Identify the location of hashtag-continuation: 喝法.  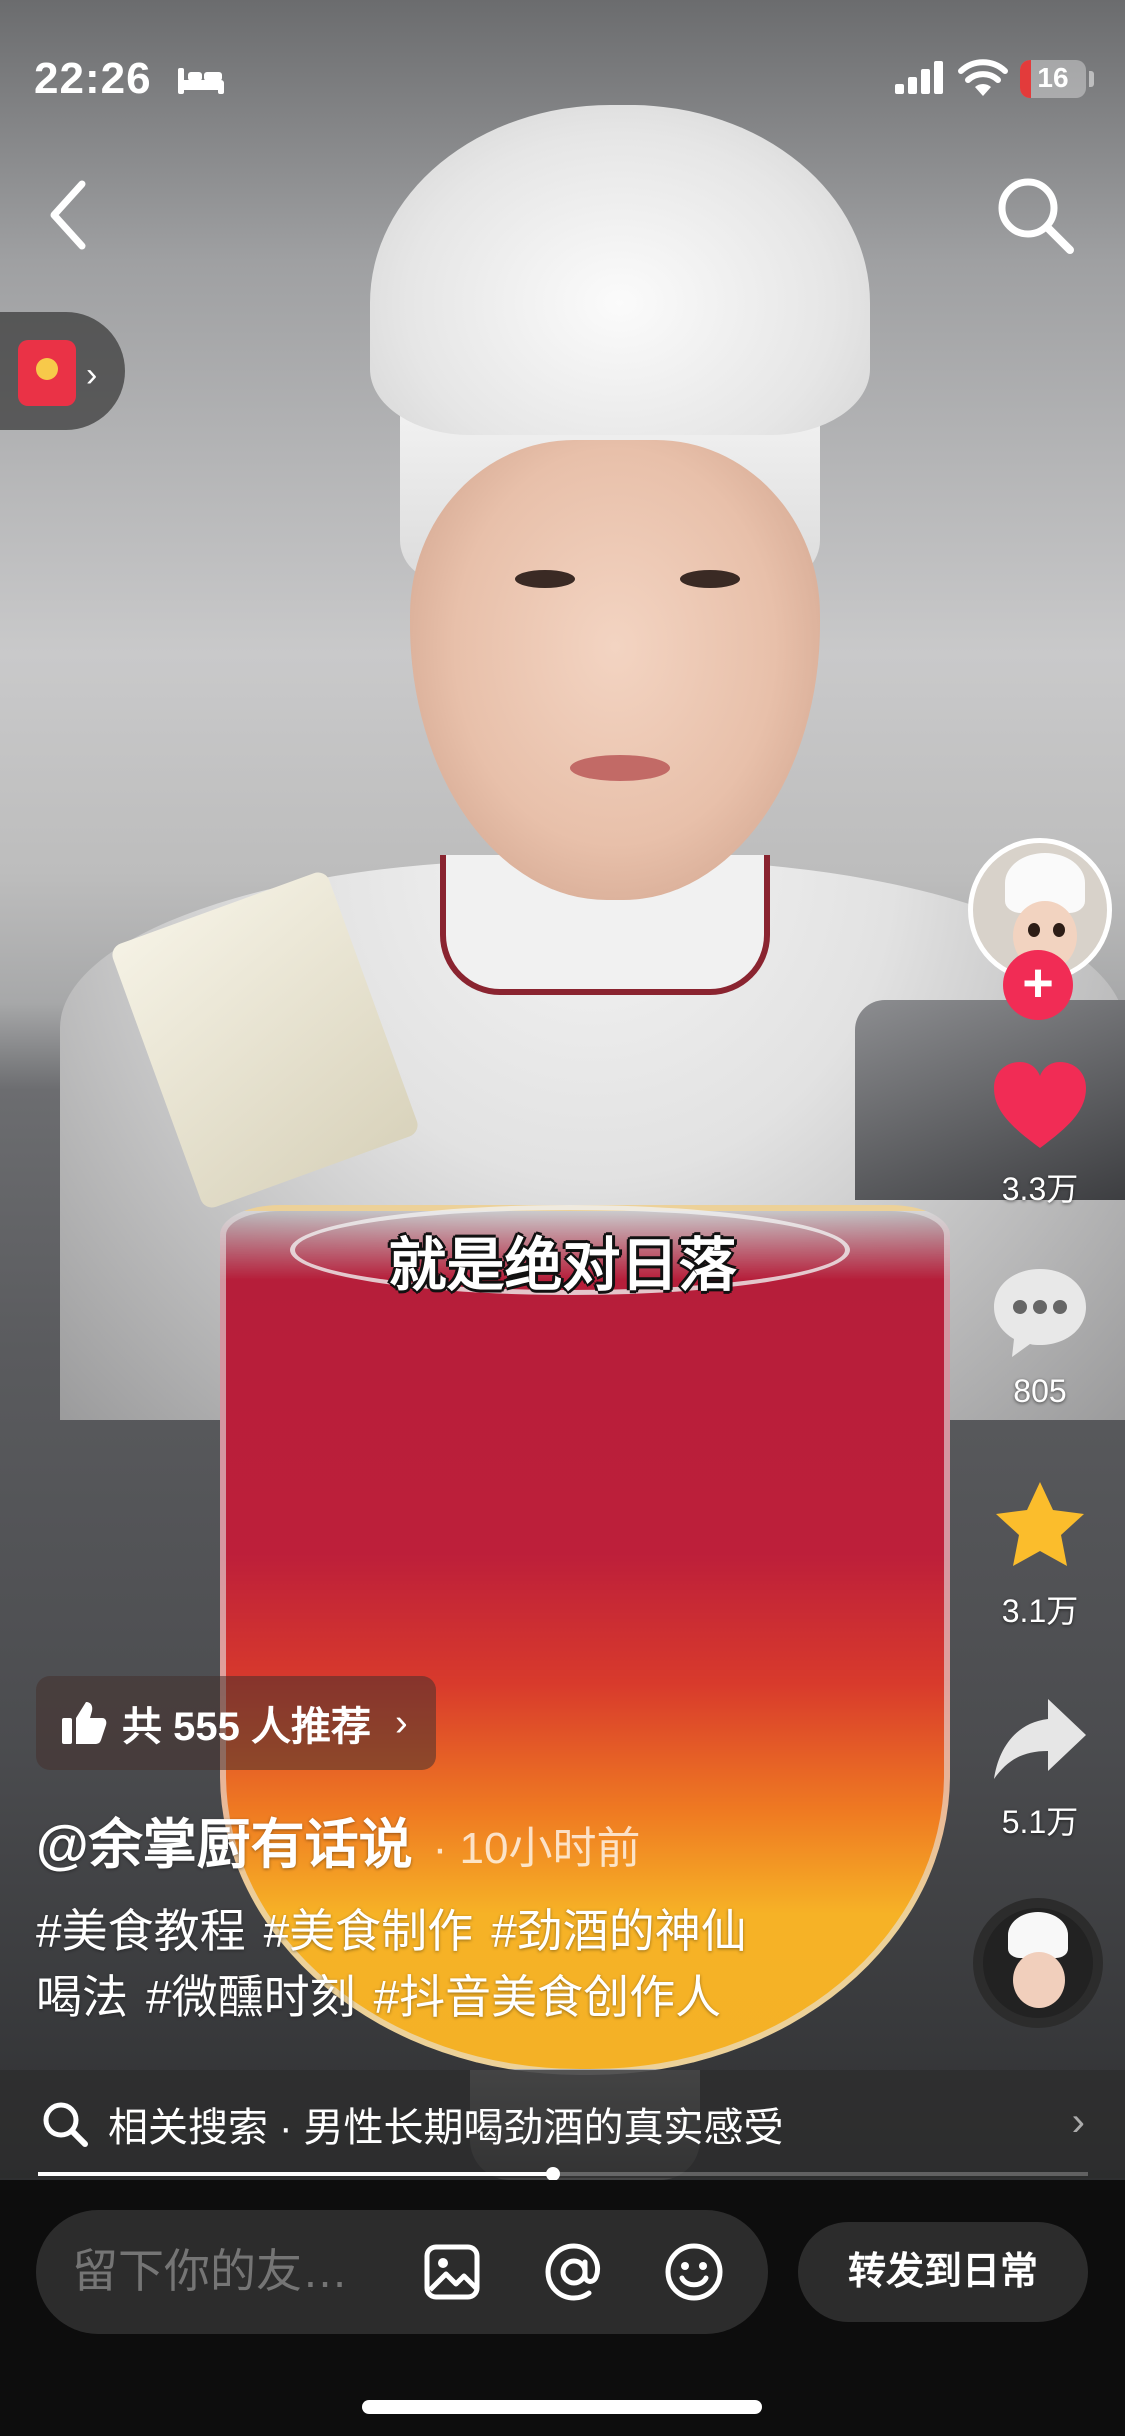
(82, 1997).